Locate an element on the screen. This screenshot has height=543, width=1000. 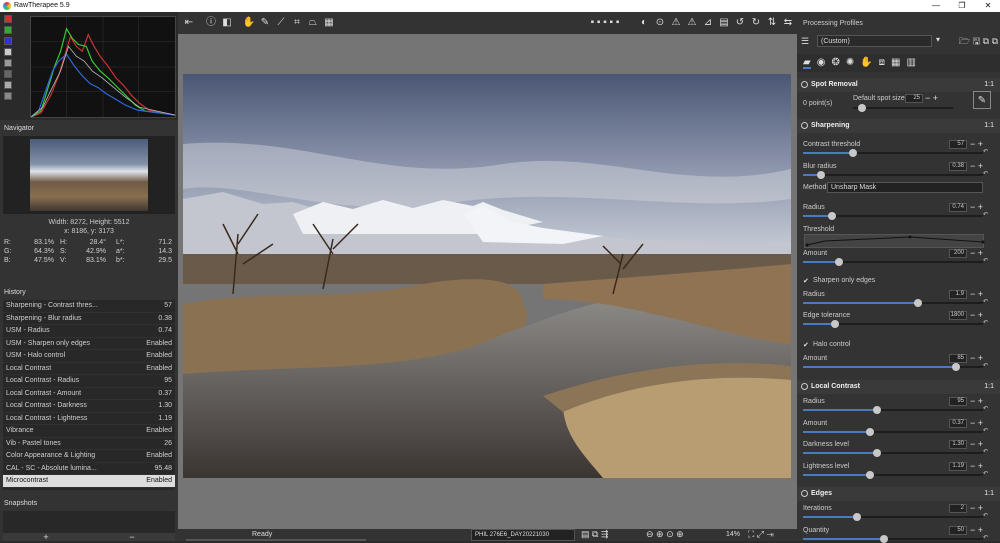
spot-size-value: 25 is located at coordinates (914, 98).